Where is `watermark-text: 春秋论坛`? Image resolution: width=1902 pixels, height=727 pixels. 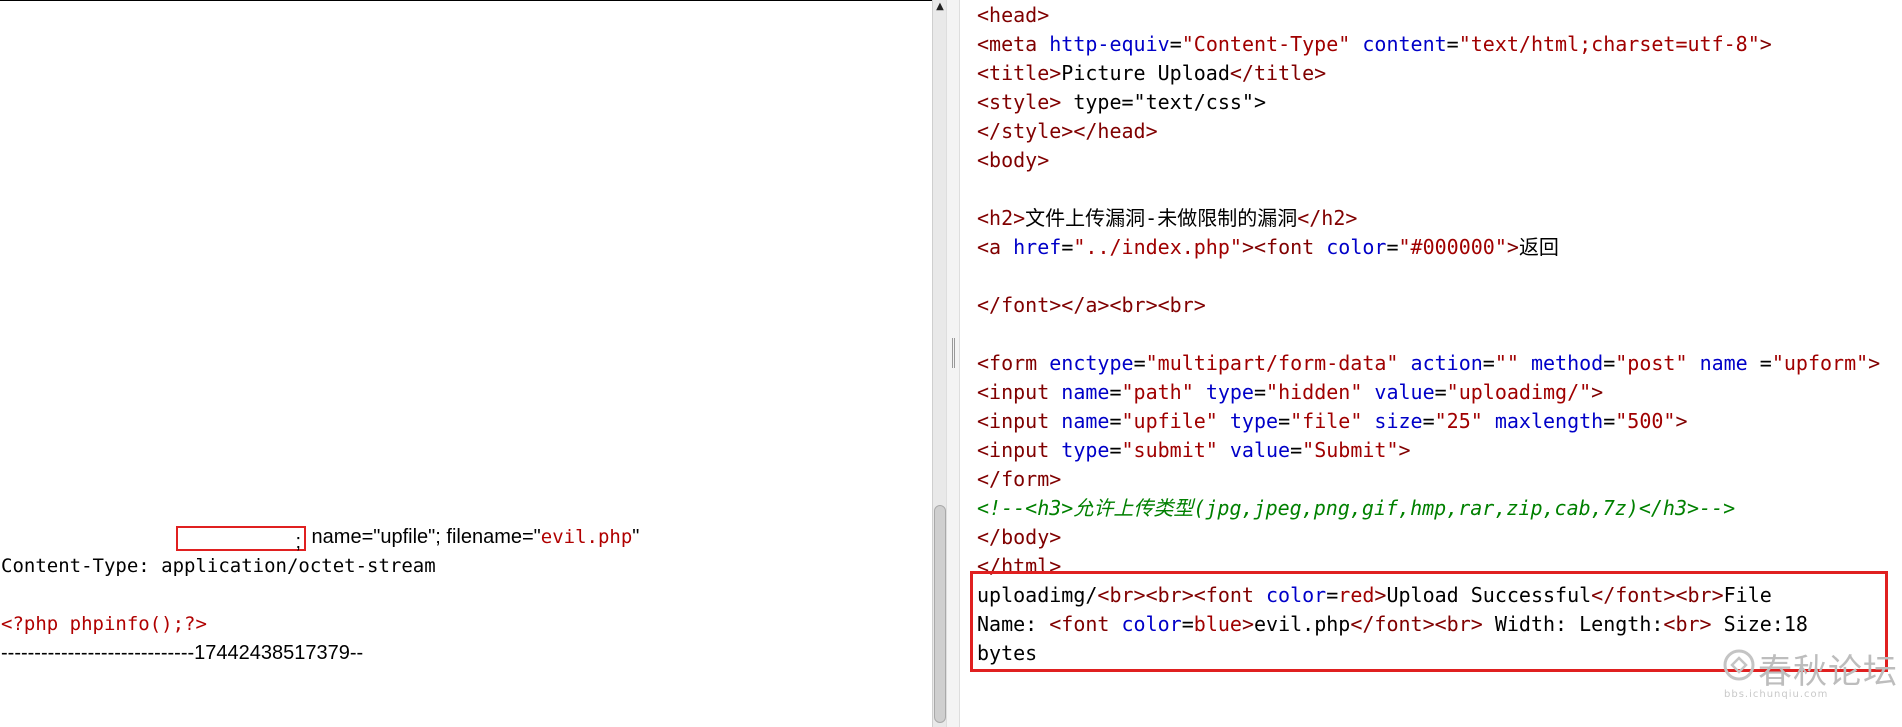 watermark-text: 春秋论坛 is located at coordinates (1828, 672).